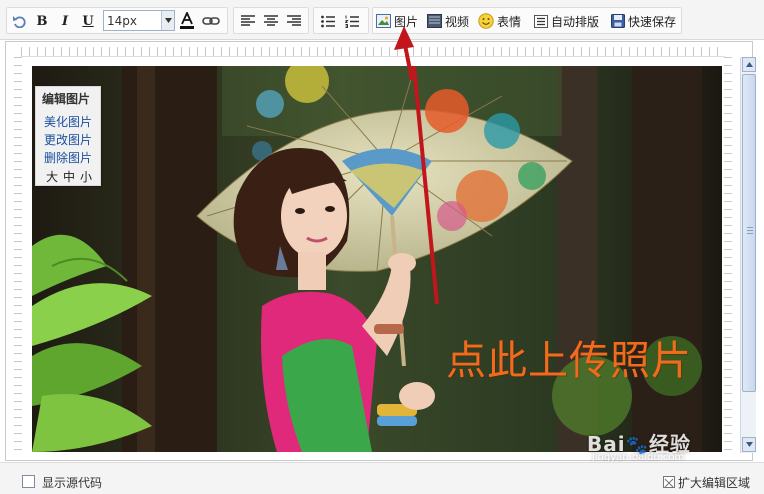  I want to click on image-size-options: 大 中 小, so click(69, 176).